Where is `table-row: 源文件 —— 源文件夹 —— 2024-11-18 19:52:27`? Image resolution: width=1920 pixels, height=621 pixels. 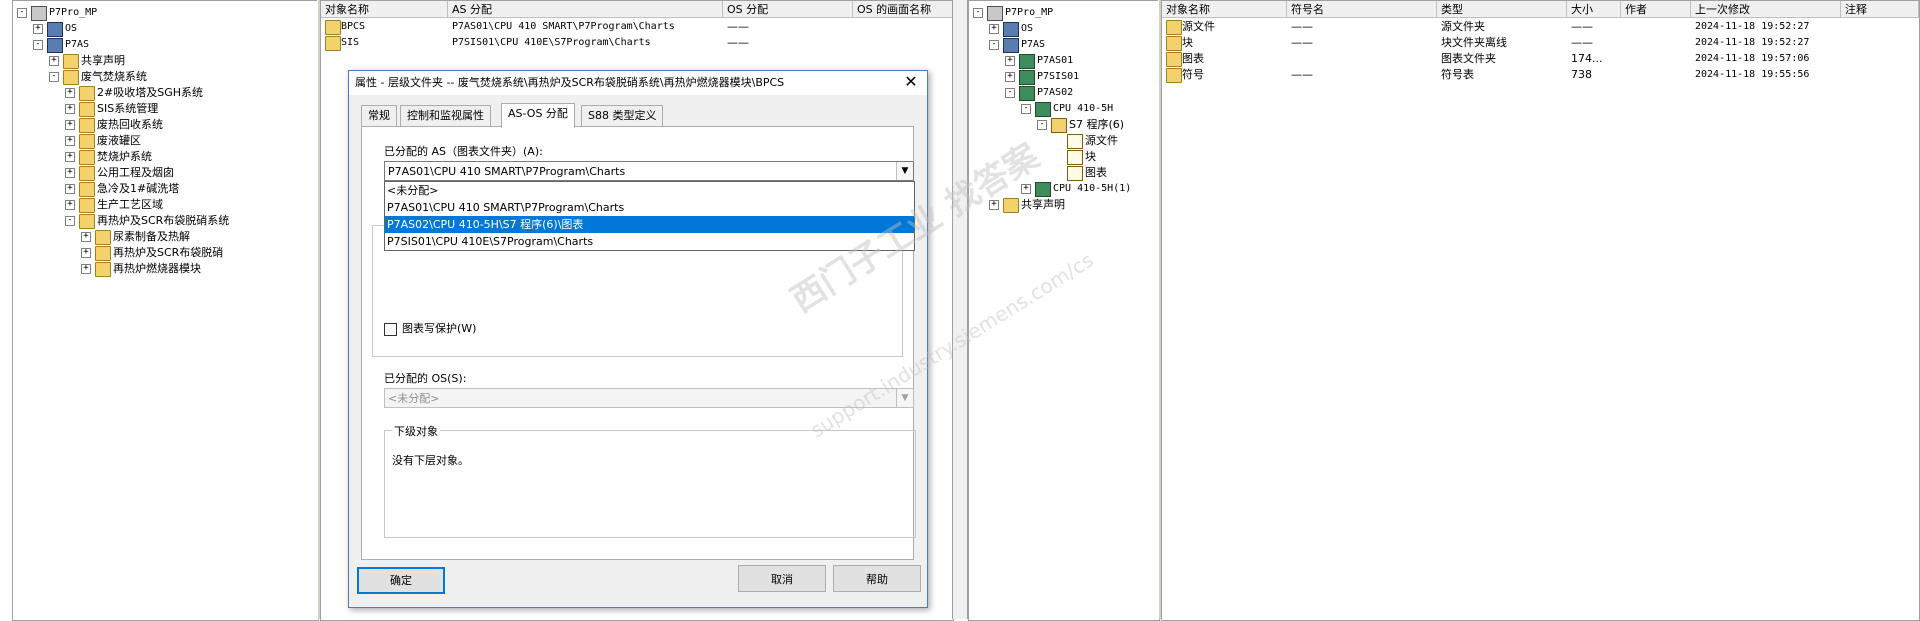 table-row: 源文件 —— 源文件夹 —— 2024-11-18 19:52:27 is located at coordinates (1540, 27).